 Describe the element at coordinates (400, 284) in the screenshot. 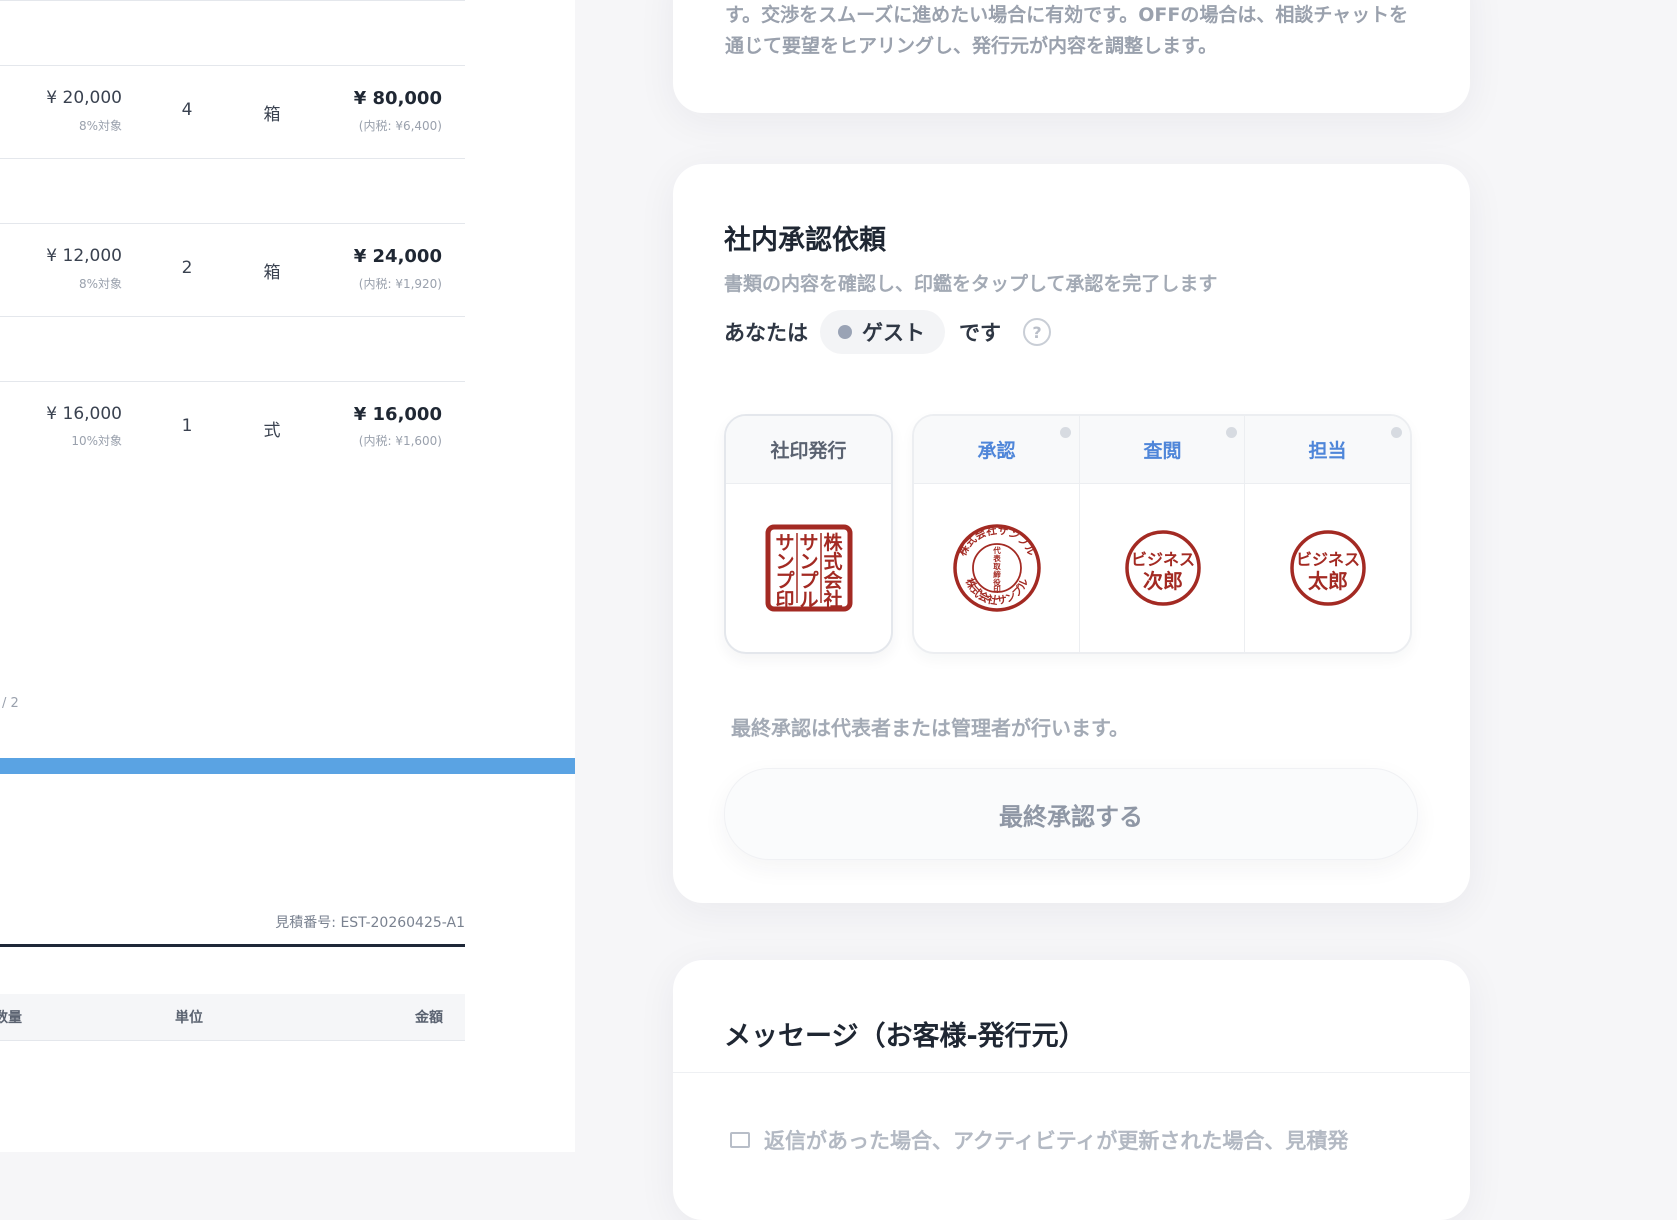

I see `included-tax: (内税: ¥1,920)` at that location.